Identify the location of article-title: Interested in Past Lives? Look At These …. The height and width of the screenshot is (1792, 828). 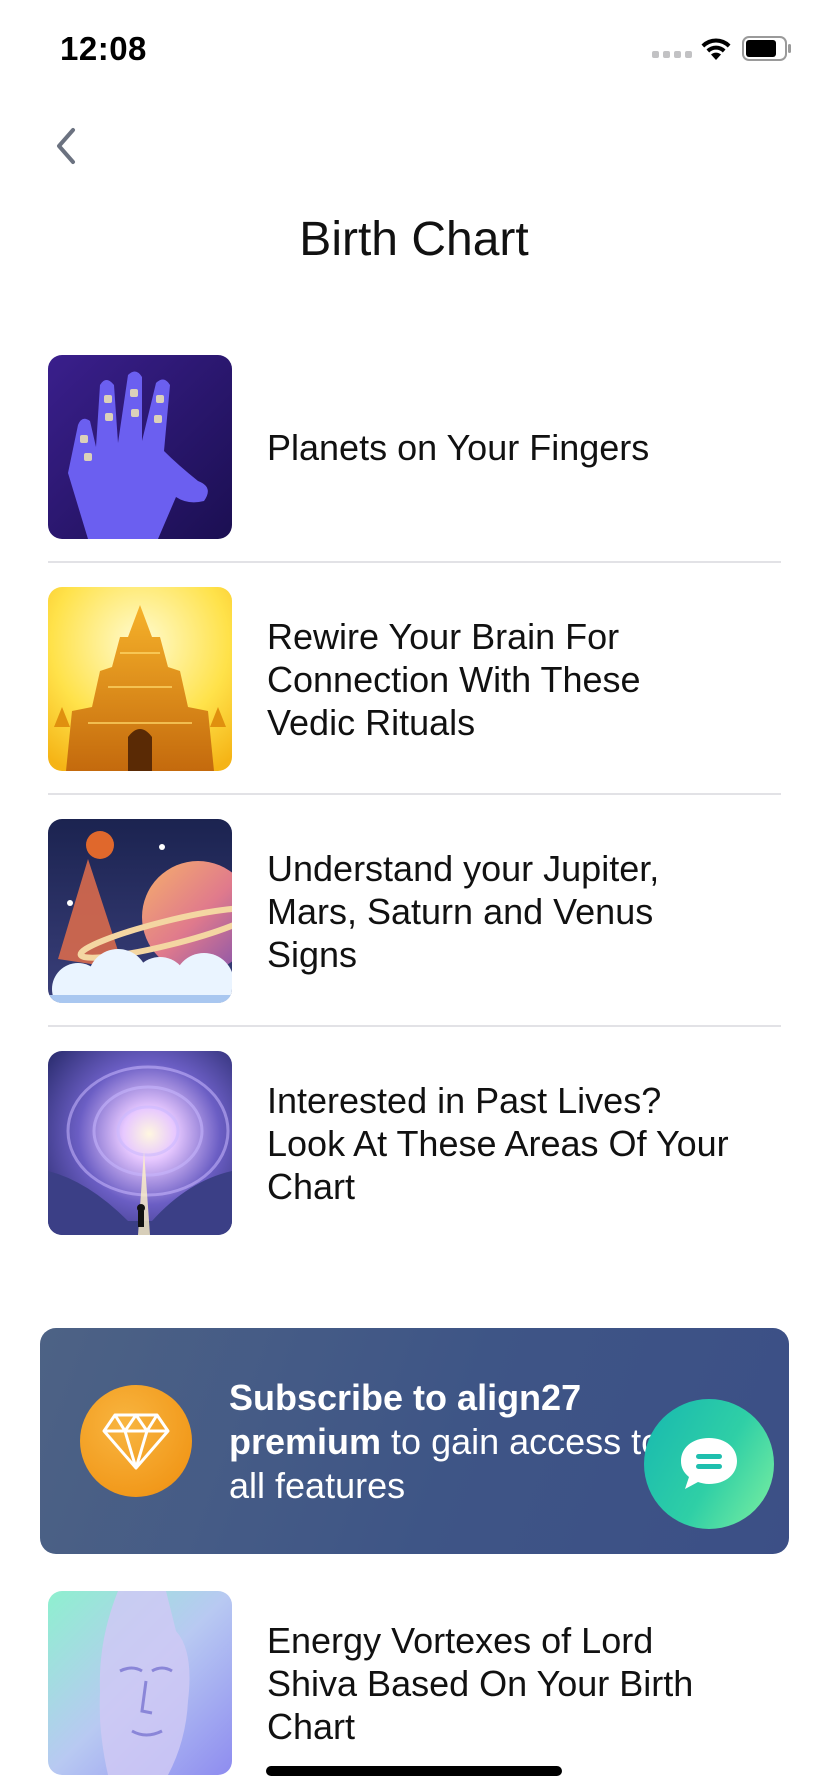
(498, 1143).